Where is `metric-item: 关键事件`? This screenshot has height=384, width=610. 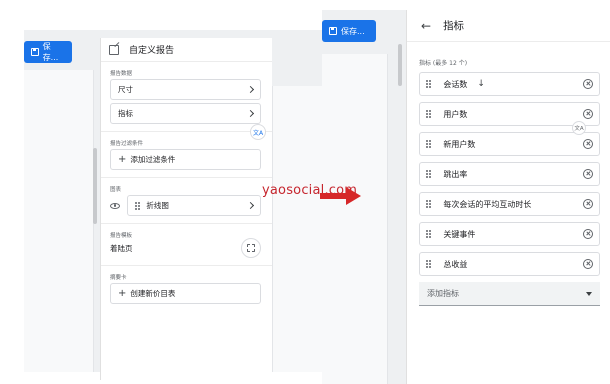 metric-item: 关键事件 is located at coordinates (509, 234).